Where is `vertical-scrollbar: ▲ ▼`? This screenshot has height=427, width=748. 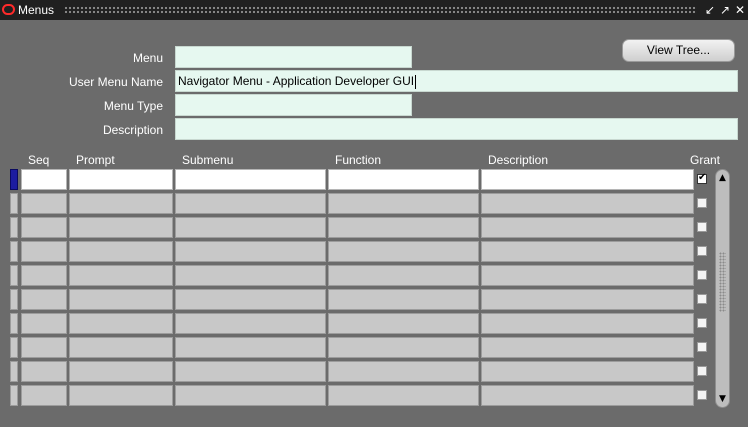
vertical-scrollbar: ▲ ▼ is located at coordinates (722, 288).